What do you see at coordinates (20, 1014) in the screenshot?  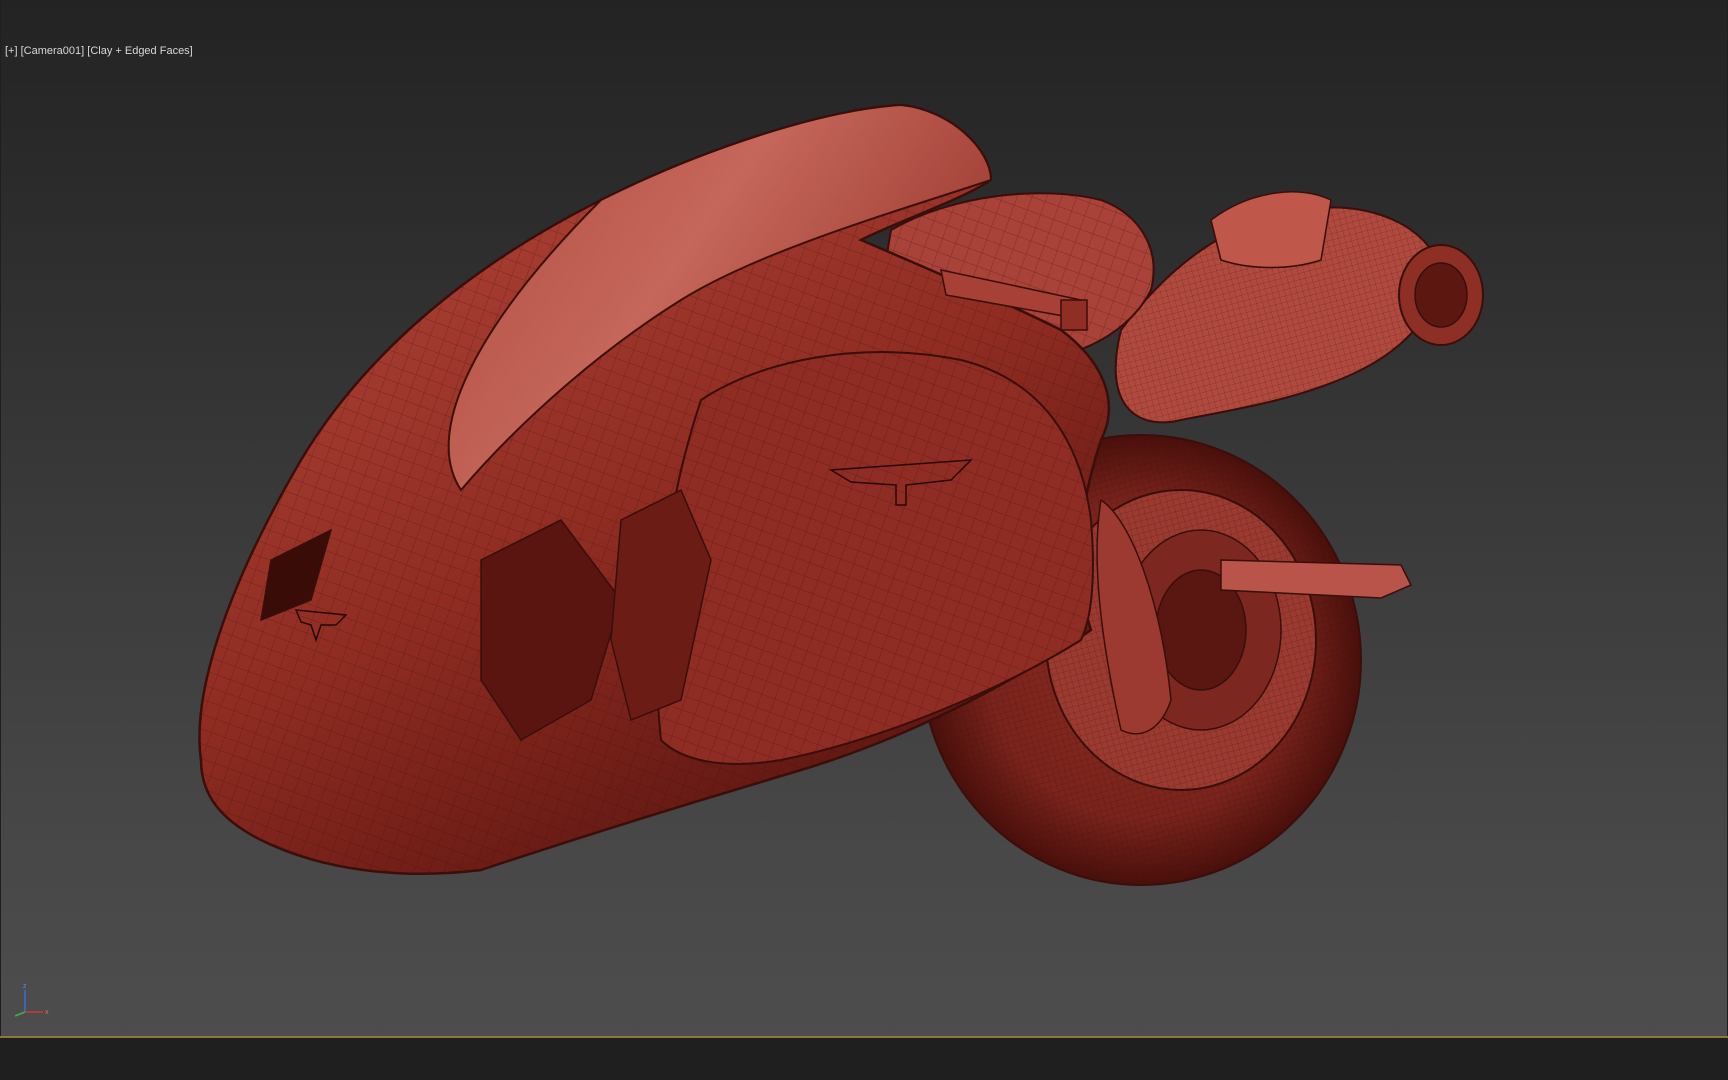 I see `y-axis-line` at bounding box center [20, 1014].